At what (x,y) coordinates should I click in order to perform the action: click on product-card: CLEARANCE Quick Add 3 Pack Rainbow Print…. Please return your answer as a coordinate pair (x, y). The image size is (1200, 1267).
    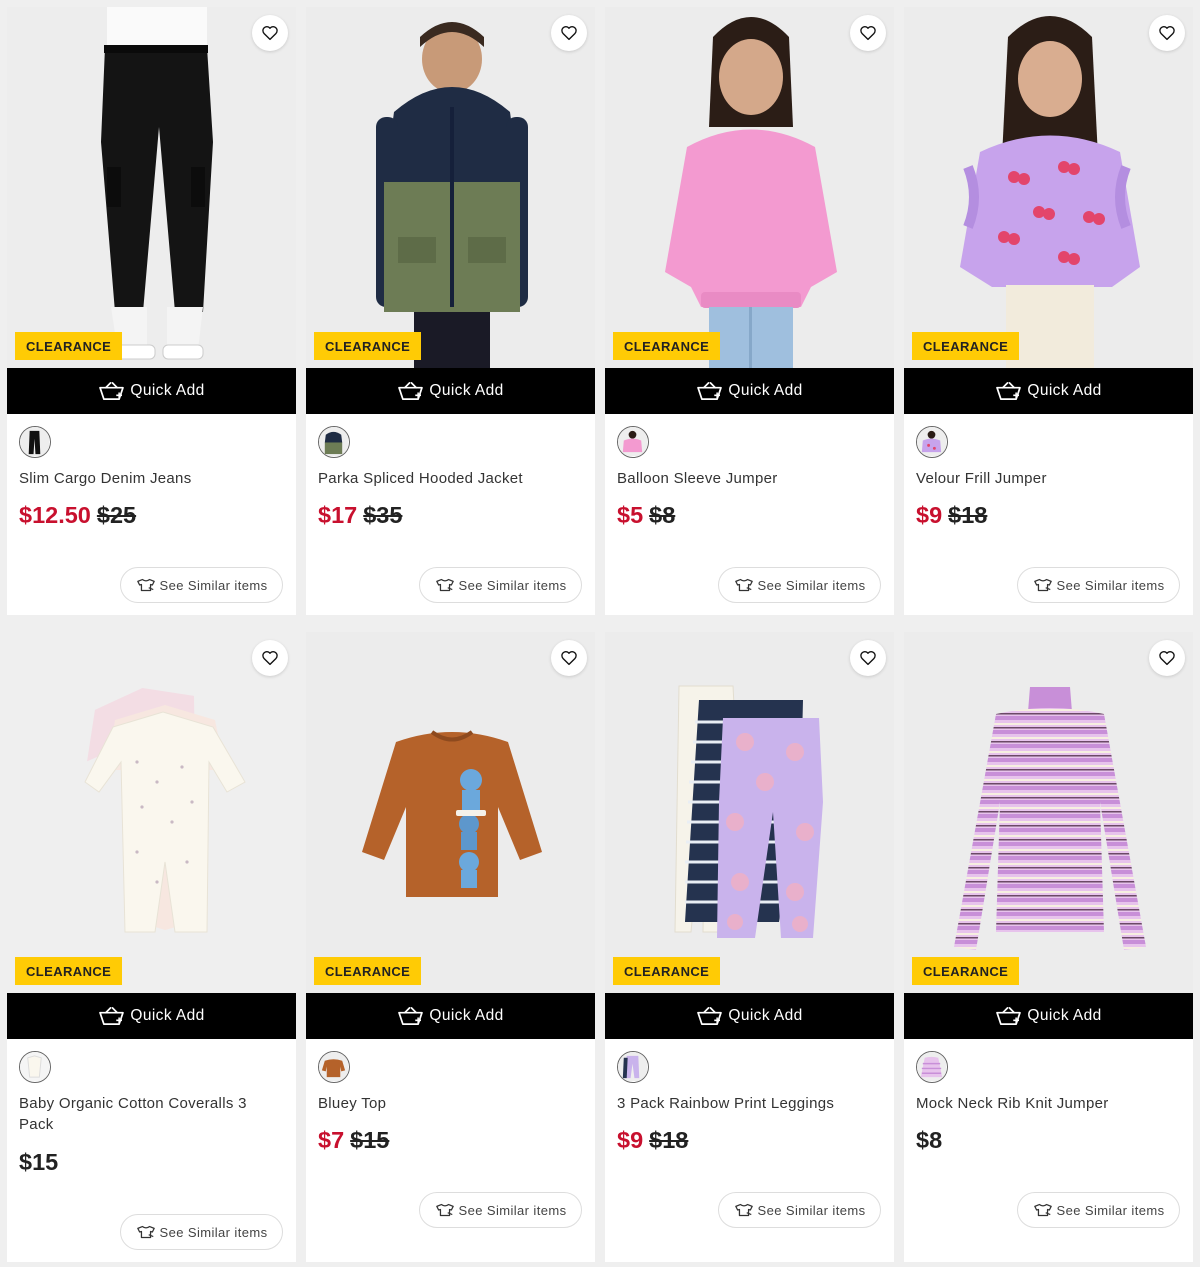
    Looking at the image, I should click on (749, 947).